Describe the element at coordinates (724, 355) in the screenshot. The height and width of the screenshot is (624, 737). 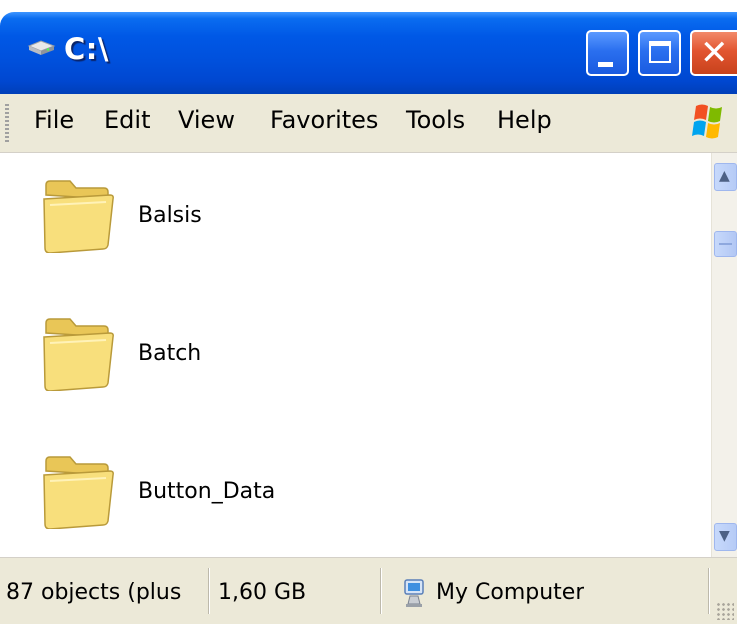
I see `vertical-scrollbar: ▲ ▼` at that location.